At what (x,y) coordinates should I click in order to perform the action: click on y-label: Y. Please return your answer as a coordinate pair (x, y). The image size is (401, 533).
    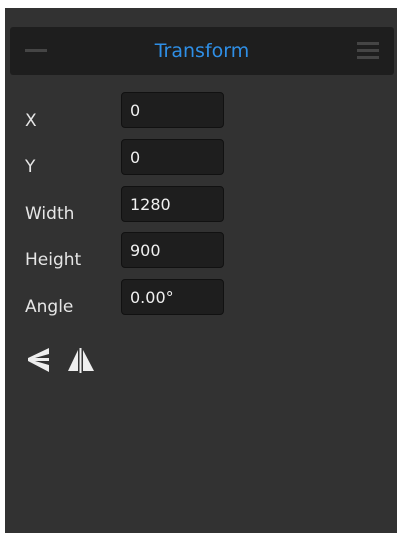
    Looking at the image, I should click on (30, 167).